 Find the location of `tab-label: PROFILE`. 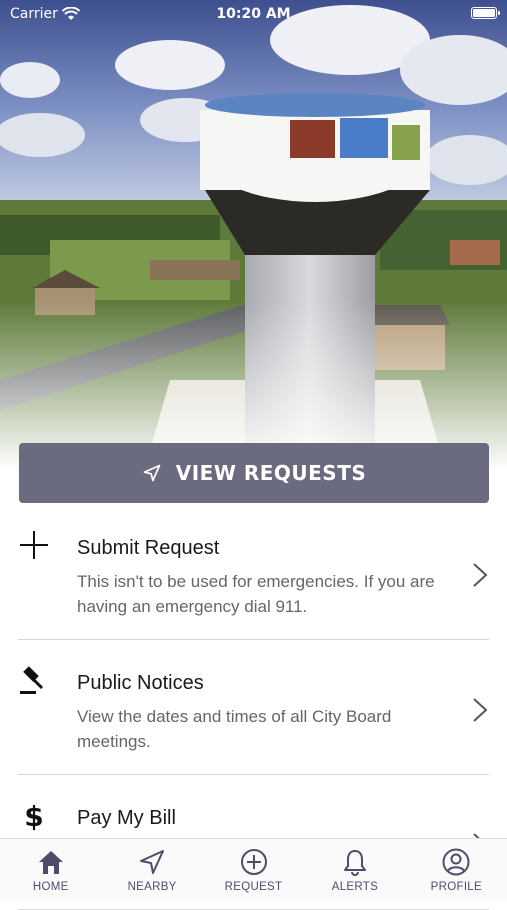

tab-label: PROFILE is located at coordinates (456, 887).